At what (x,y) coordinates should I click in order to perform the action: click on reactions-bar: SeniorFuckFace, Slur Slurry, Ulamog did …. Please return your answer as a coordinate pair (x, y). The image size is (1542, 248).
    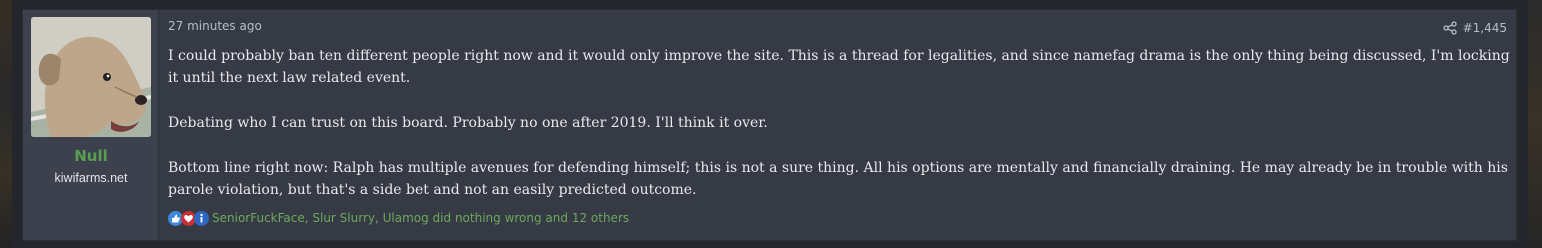
    Looking at the image, I should click on (398, 218).